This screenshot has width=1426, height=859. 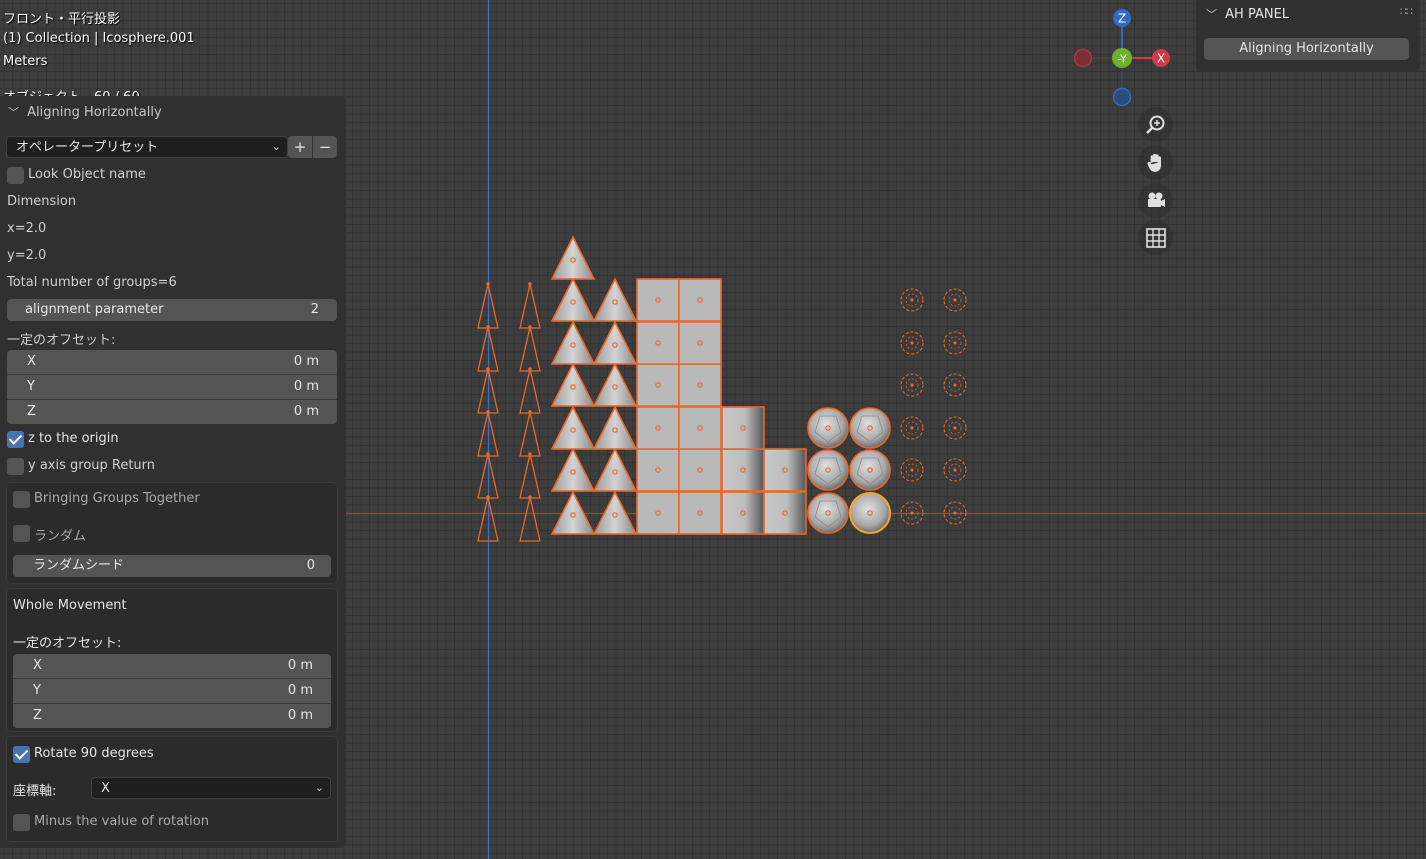 What do you see at coordinates (306, 361) in the screenshot?
I see `offset-x-value: 0 m` at bounding box center [306, 361].